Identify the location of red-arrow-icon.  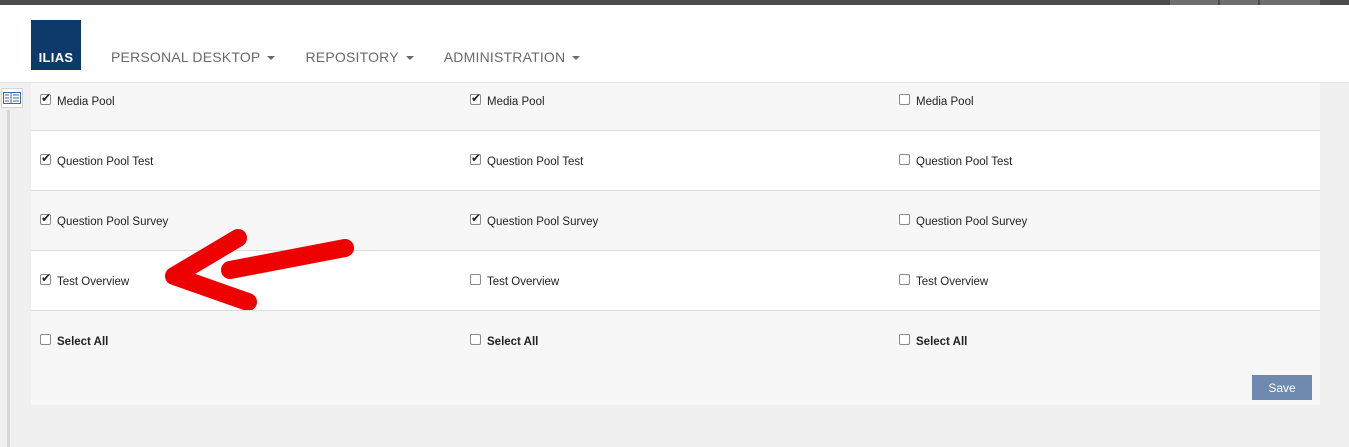
(259, 269).